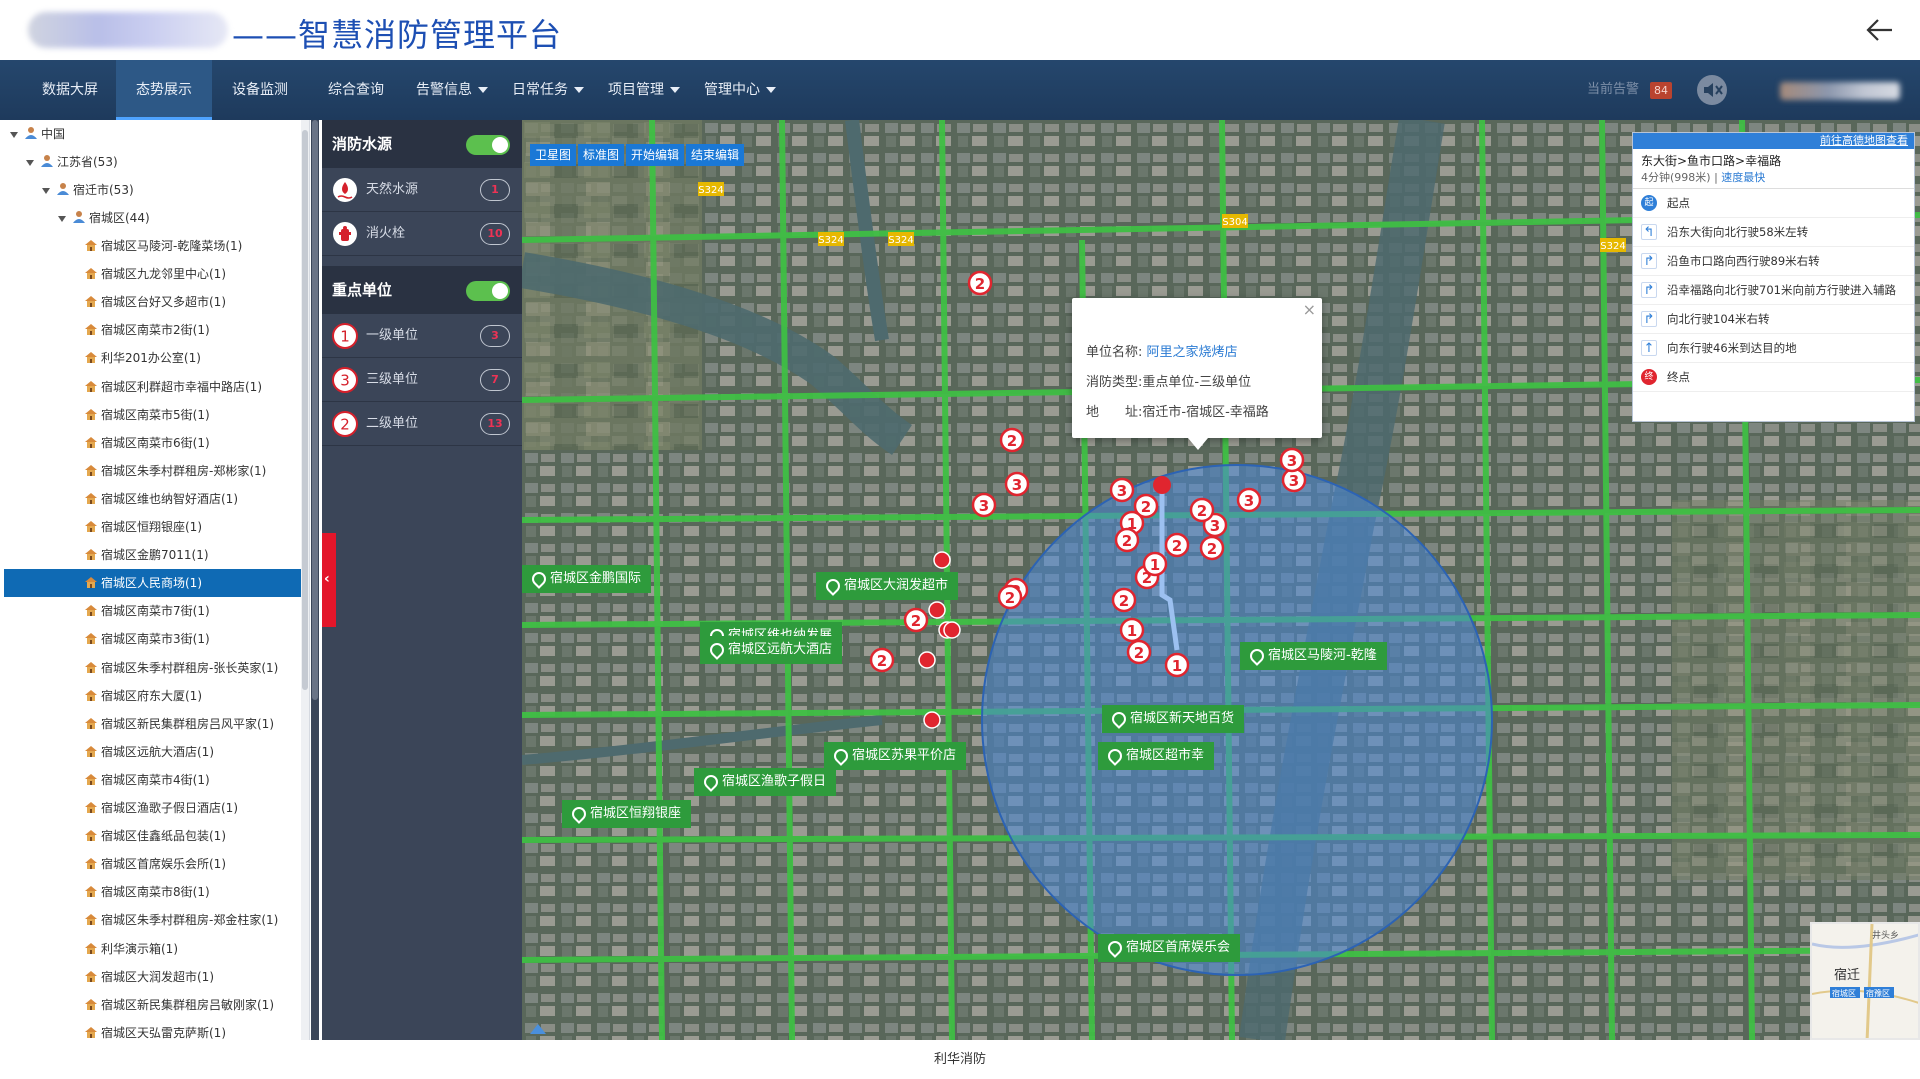  Describe the element at coordinates (587, 579) in the screenshot. I see `map-label: 宿城区金鹏国际` at that location.